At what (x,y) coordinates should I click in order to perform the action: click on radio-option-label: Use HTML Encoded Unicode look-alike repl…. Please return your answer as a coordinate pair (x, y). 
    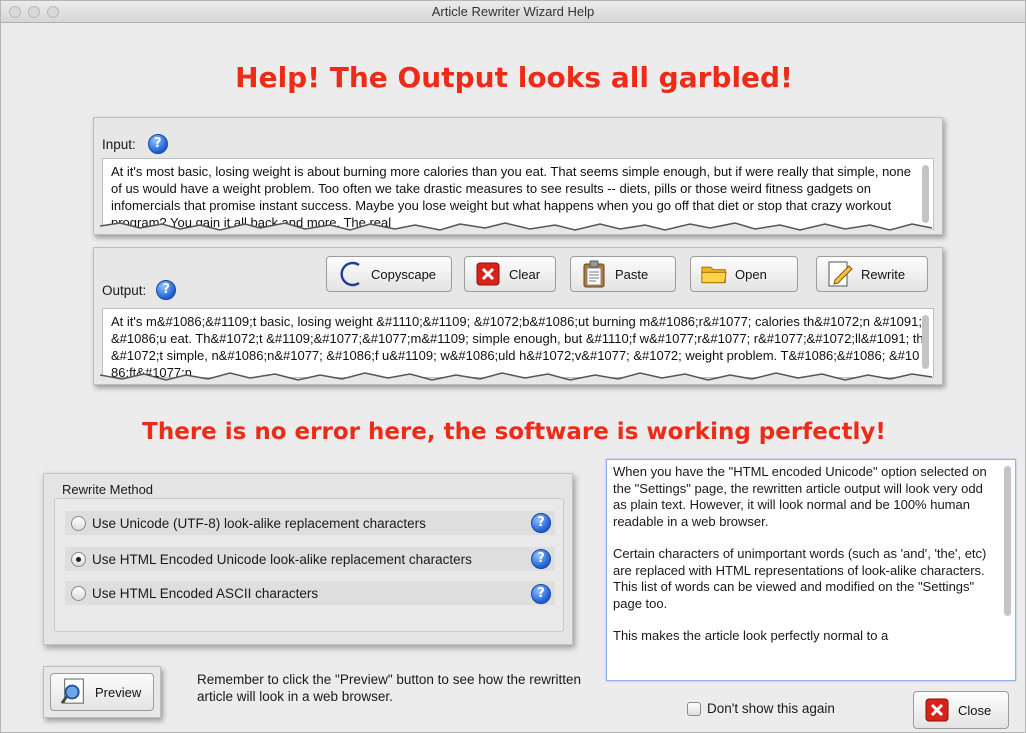
    Looking at the image, I should click on (282, 559).